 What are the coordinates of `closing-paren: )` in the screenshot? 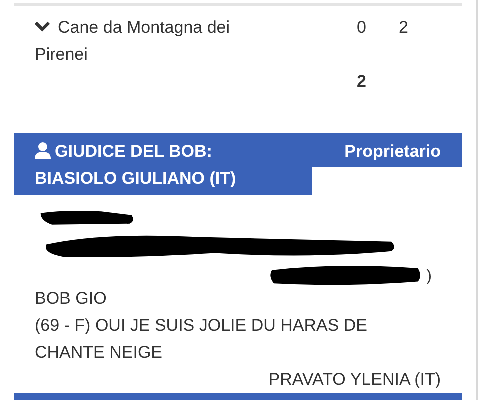 It's located at (429, 275).